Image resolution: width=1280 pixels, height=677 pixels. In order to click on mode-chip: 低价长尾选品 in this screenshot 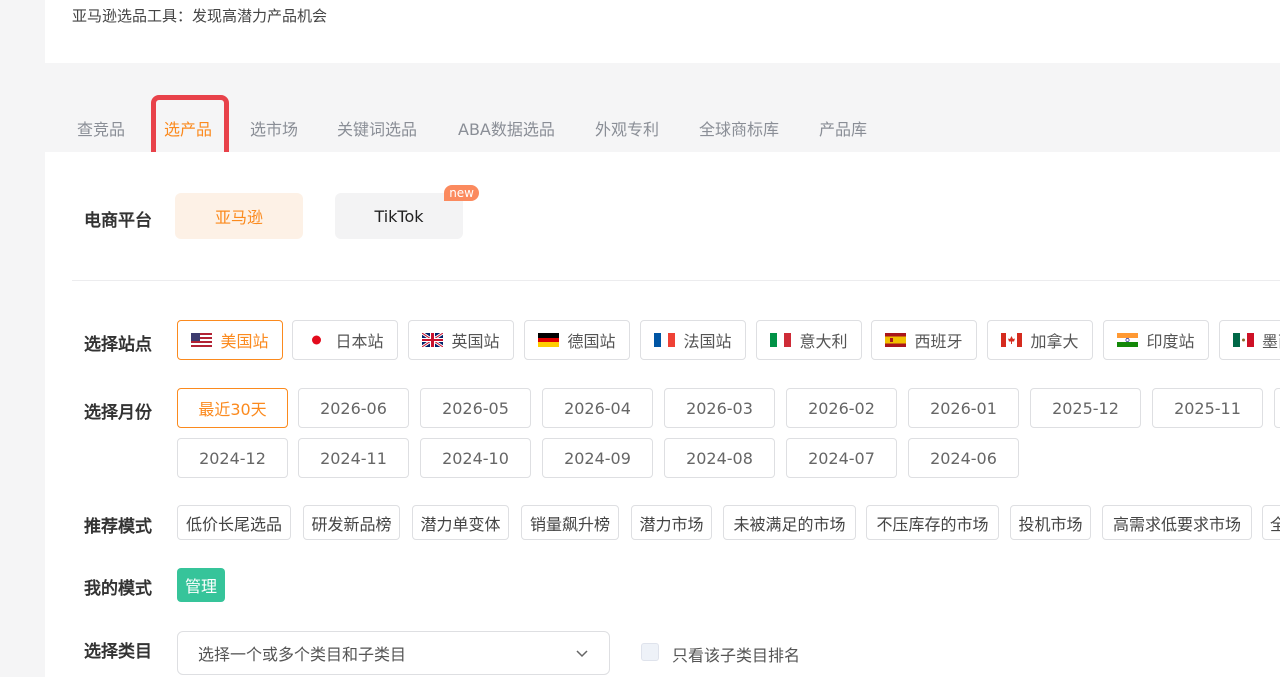, I will do `click(234, 522)`.